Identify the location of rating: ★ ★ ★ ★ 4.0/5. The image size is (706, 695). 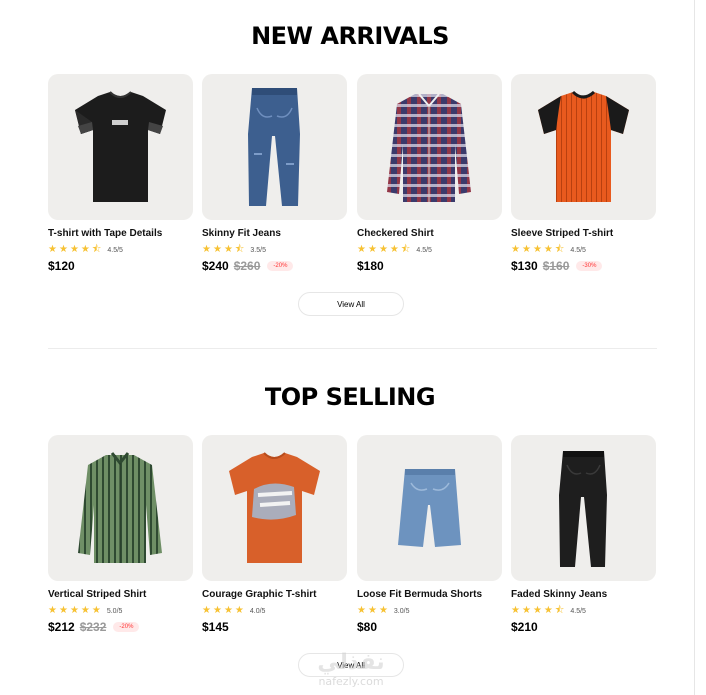
(233, 611).